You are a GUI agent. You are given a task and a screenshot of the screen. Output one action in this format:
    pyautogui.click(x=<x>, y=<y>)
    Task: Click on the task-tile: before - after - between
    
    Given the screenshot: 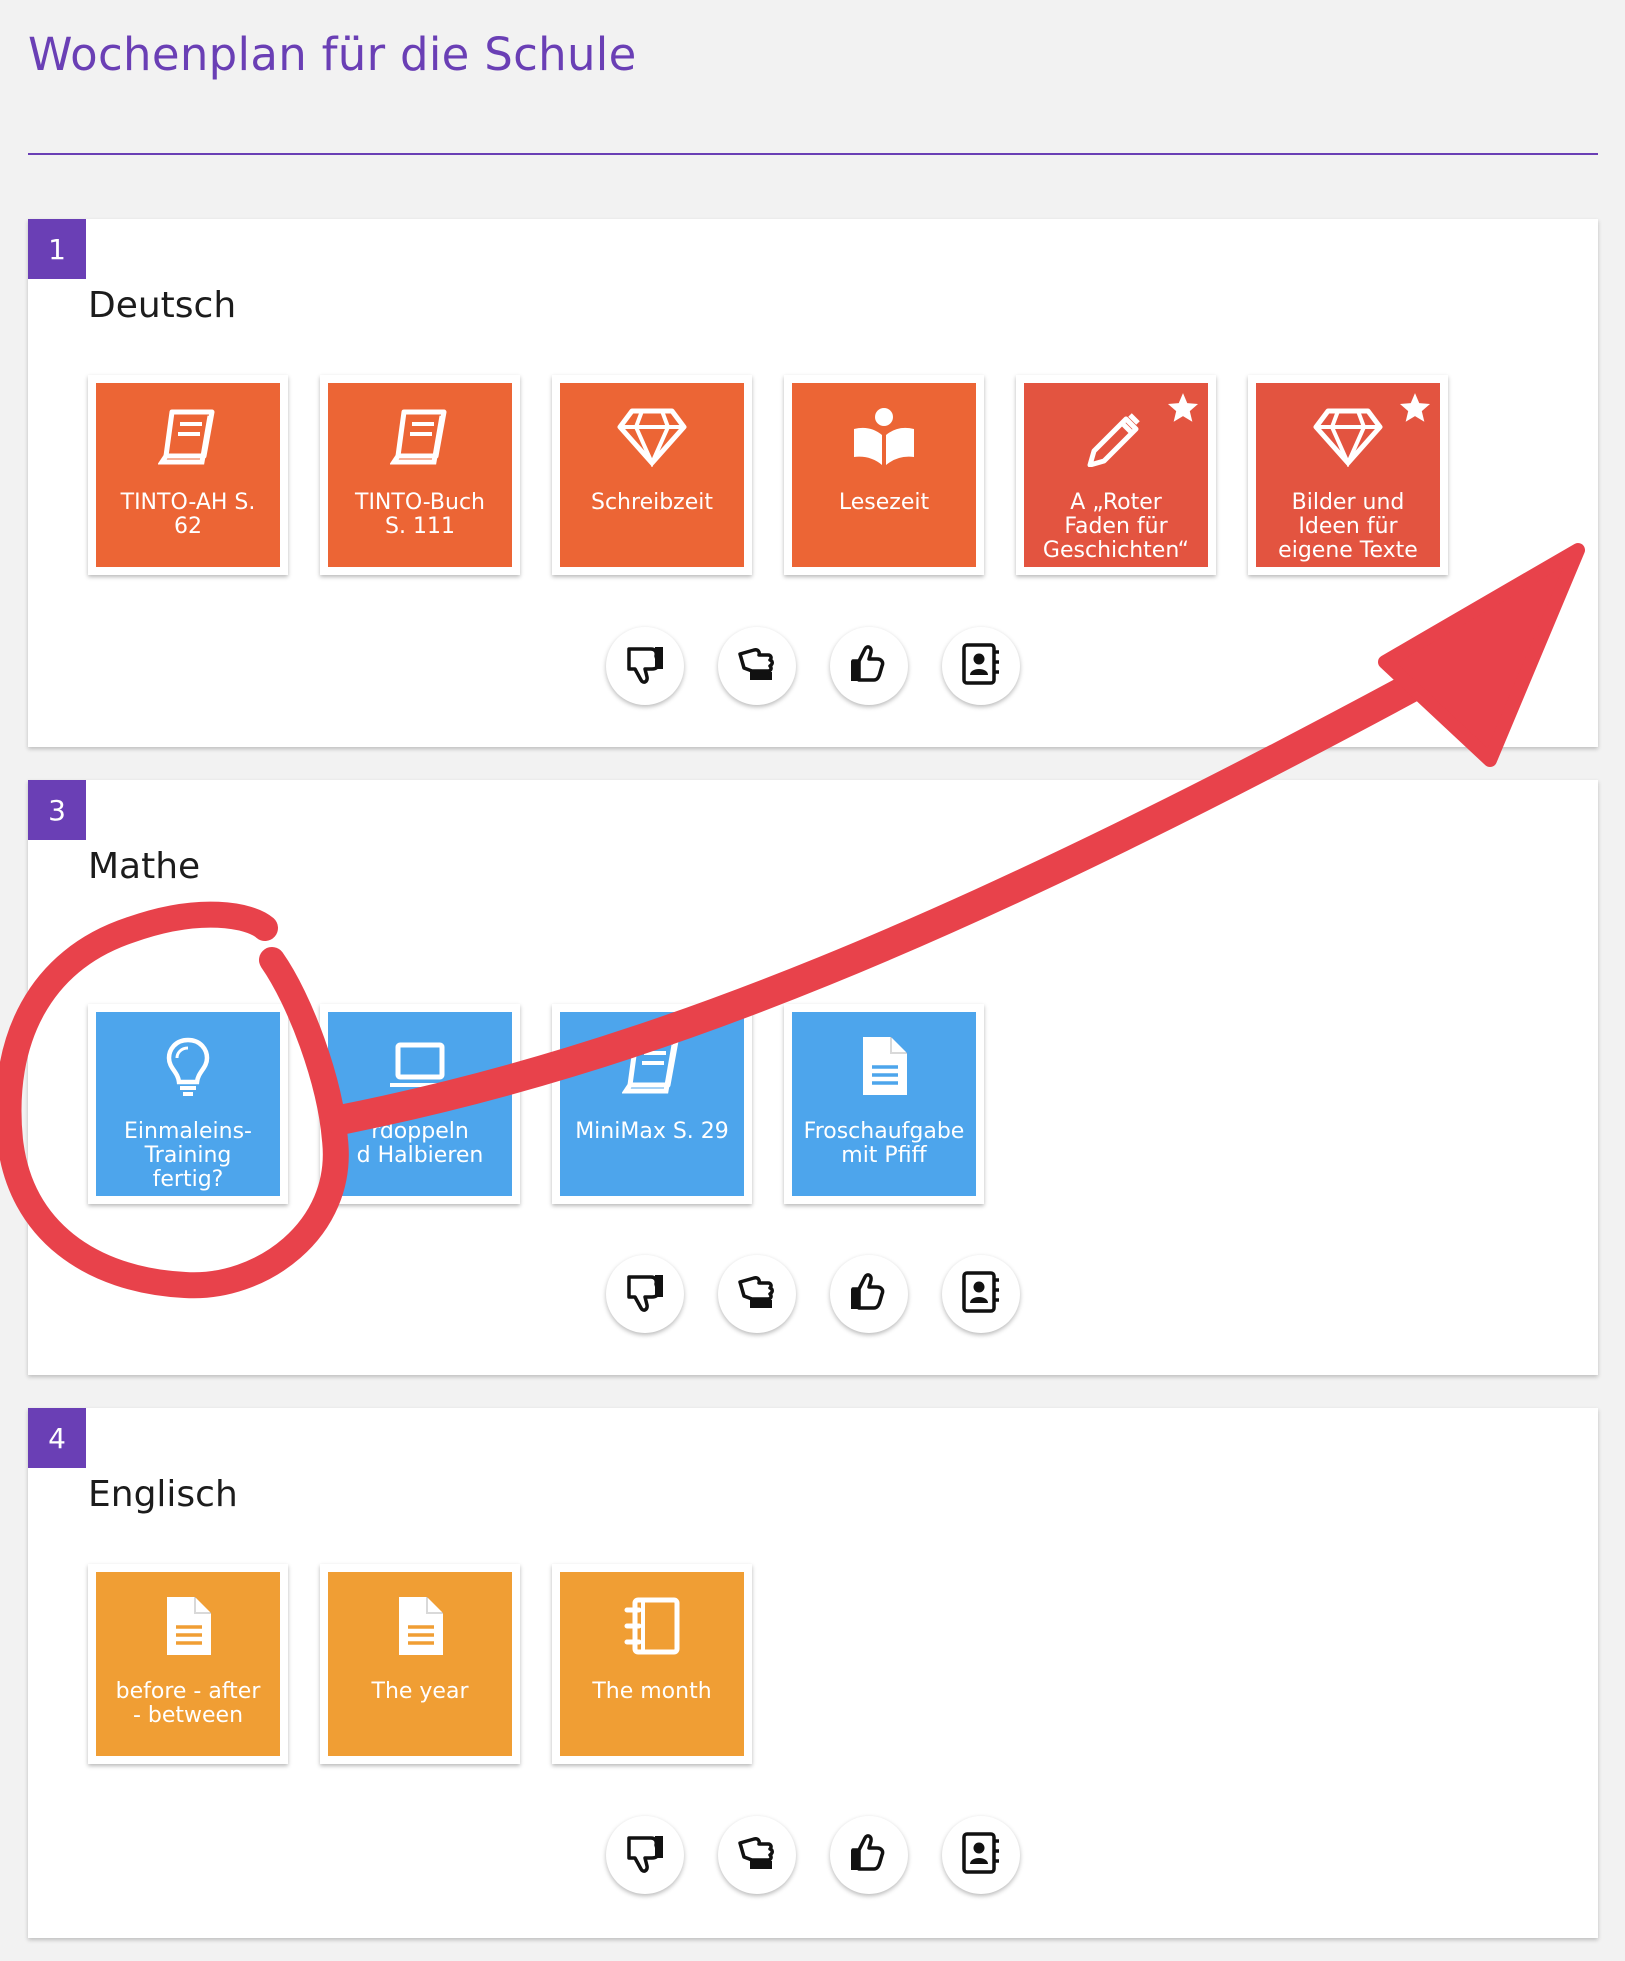 What is the action you would take?
    pyautogui.click(x=188, y=1664)
    